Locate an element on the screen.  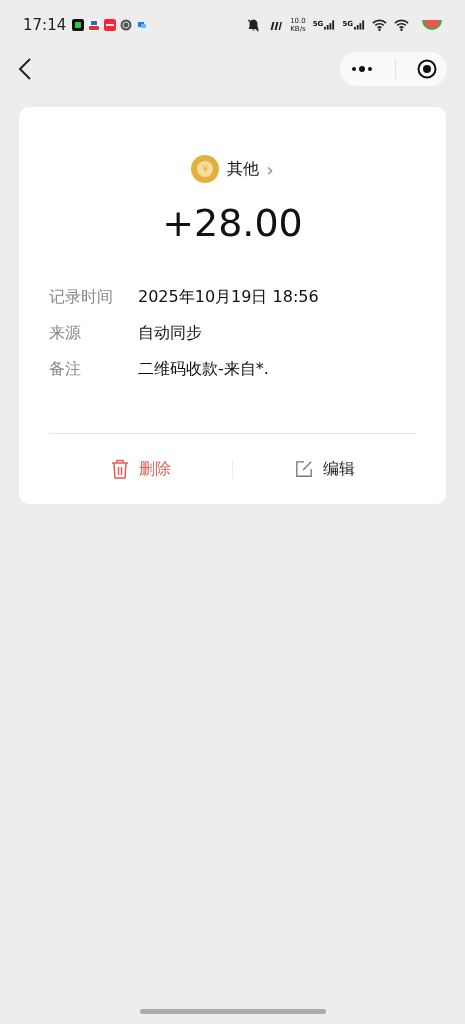
detail-value: 2025年10月19日 18:56 is located at coordinates (228, 297).